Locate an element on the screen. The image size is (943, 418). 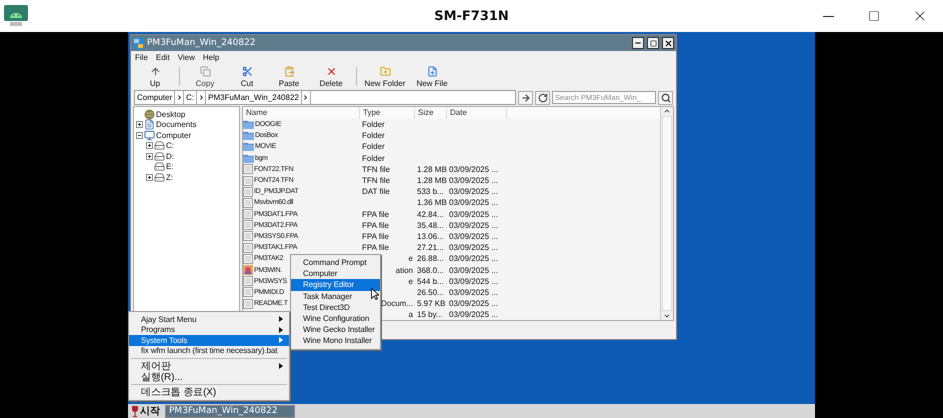
toolbar-button: New File is located at coordinates (432, 76).